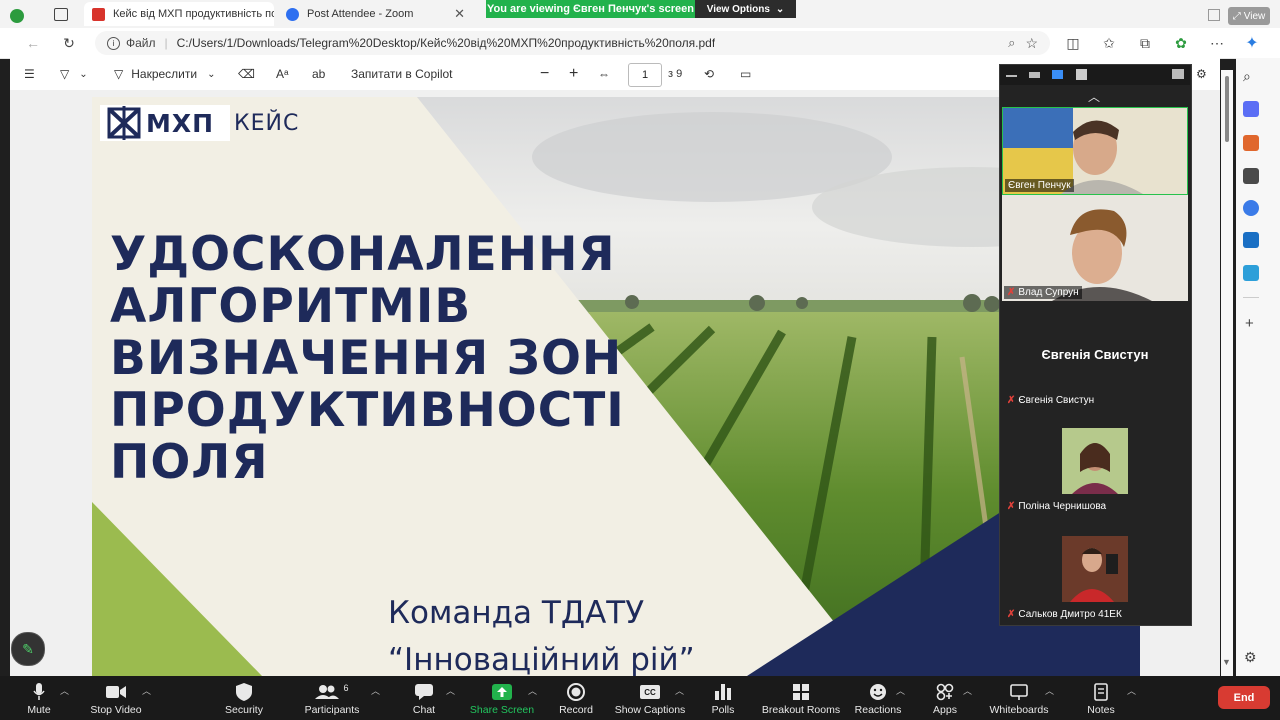 The height and width of the screenshot is (720, 1280). Describe the element at coordinates (502, 692) in the screenshot. I see `share-screen-icon` at that location.